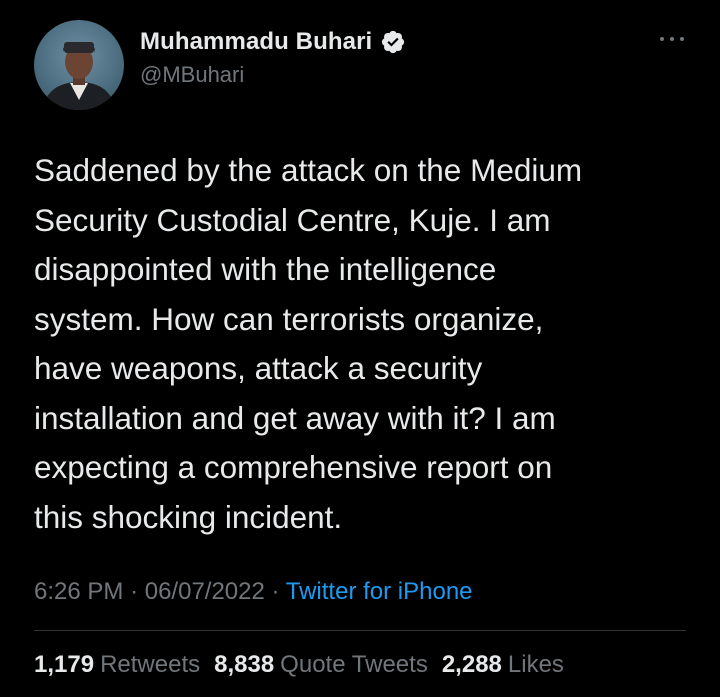 The width and height of the screenshot is (720, 697). I want to click on likes-stat: 2,288 Likes, so click(503, 665).